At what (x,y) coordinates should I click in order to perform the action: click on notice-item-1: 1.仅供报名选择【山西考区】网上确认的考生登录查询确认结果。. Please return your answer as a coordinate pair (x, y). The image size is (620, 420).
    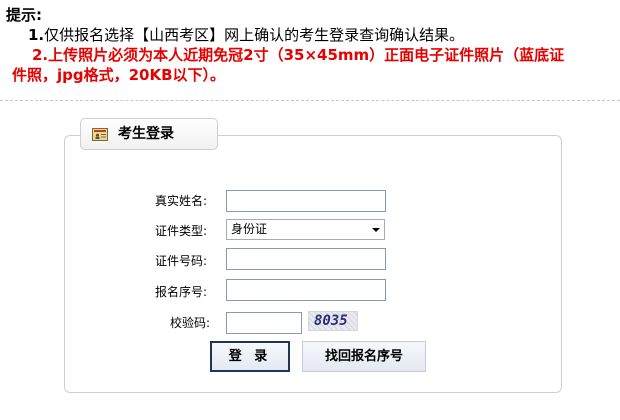
    Looking at the image, I should click on (322, 35).